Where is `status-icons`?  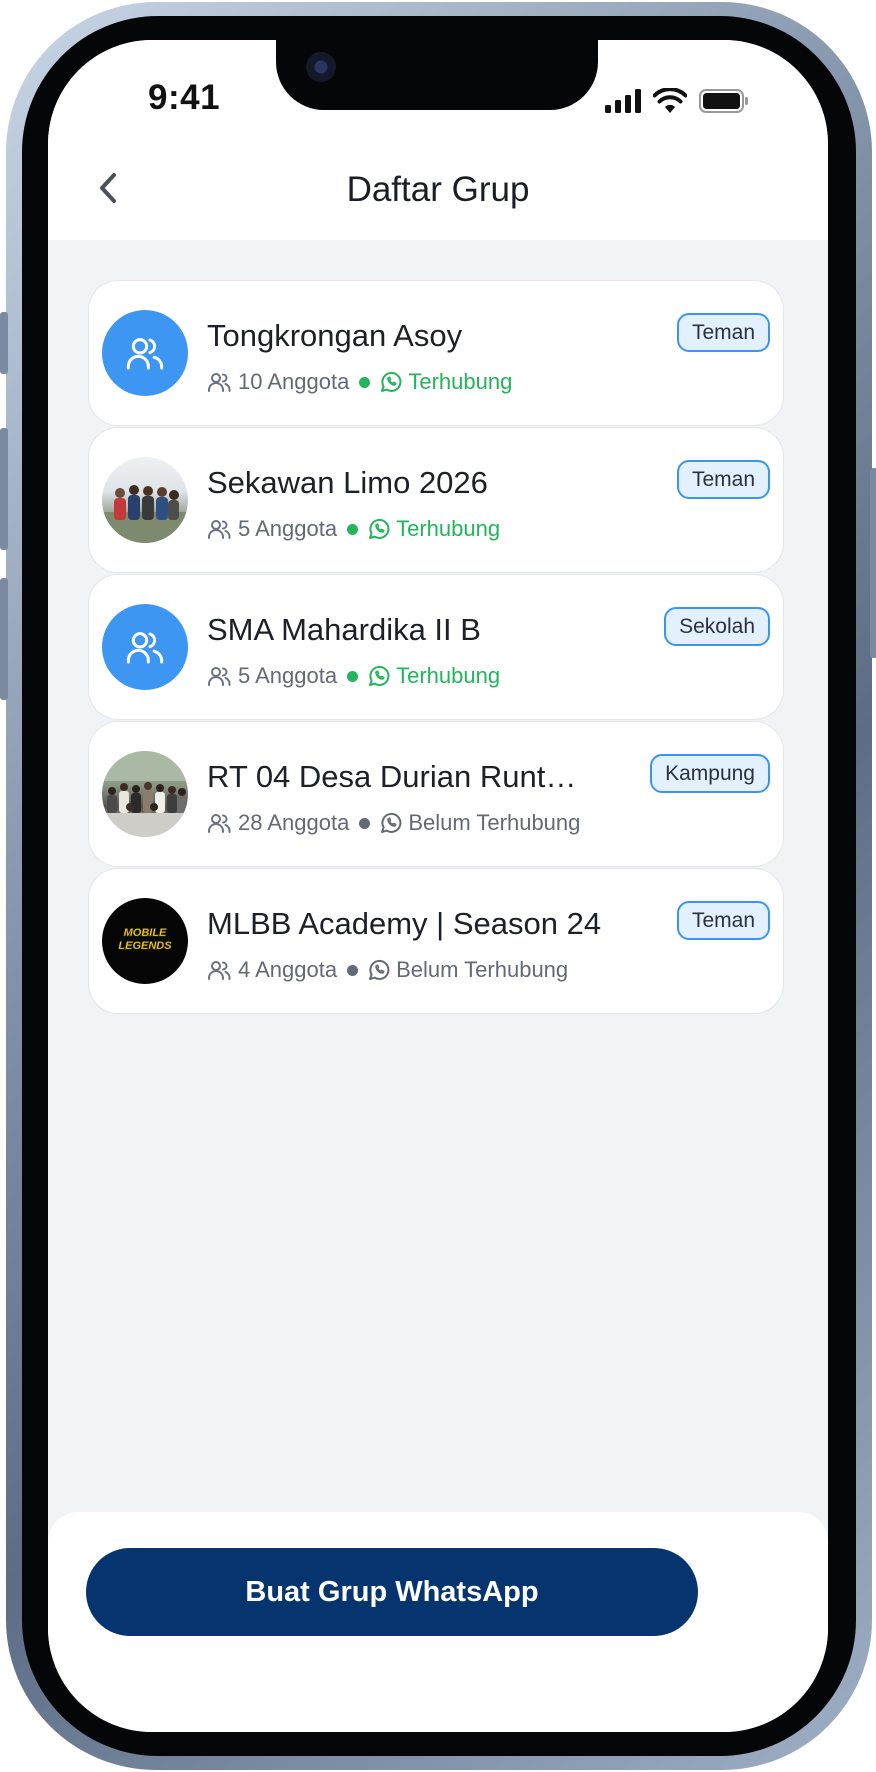
status-icons is located at coordinates (677, 103).